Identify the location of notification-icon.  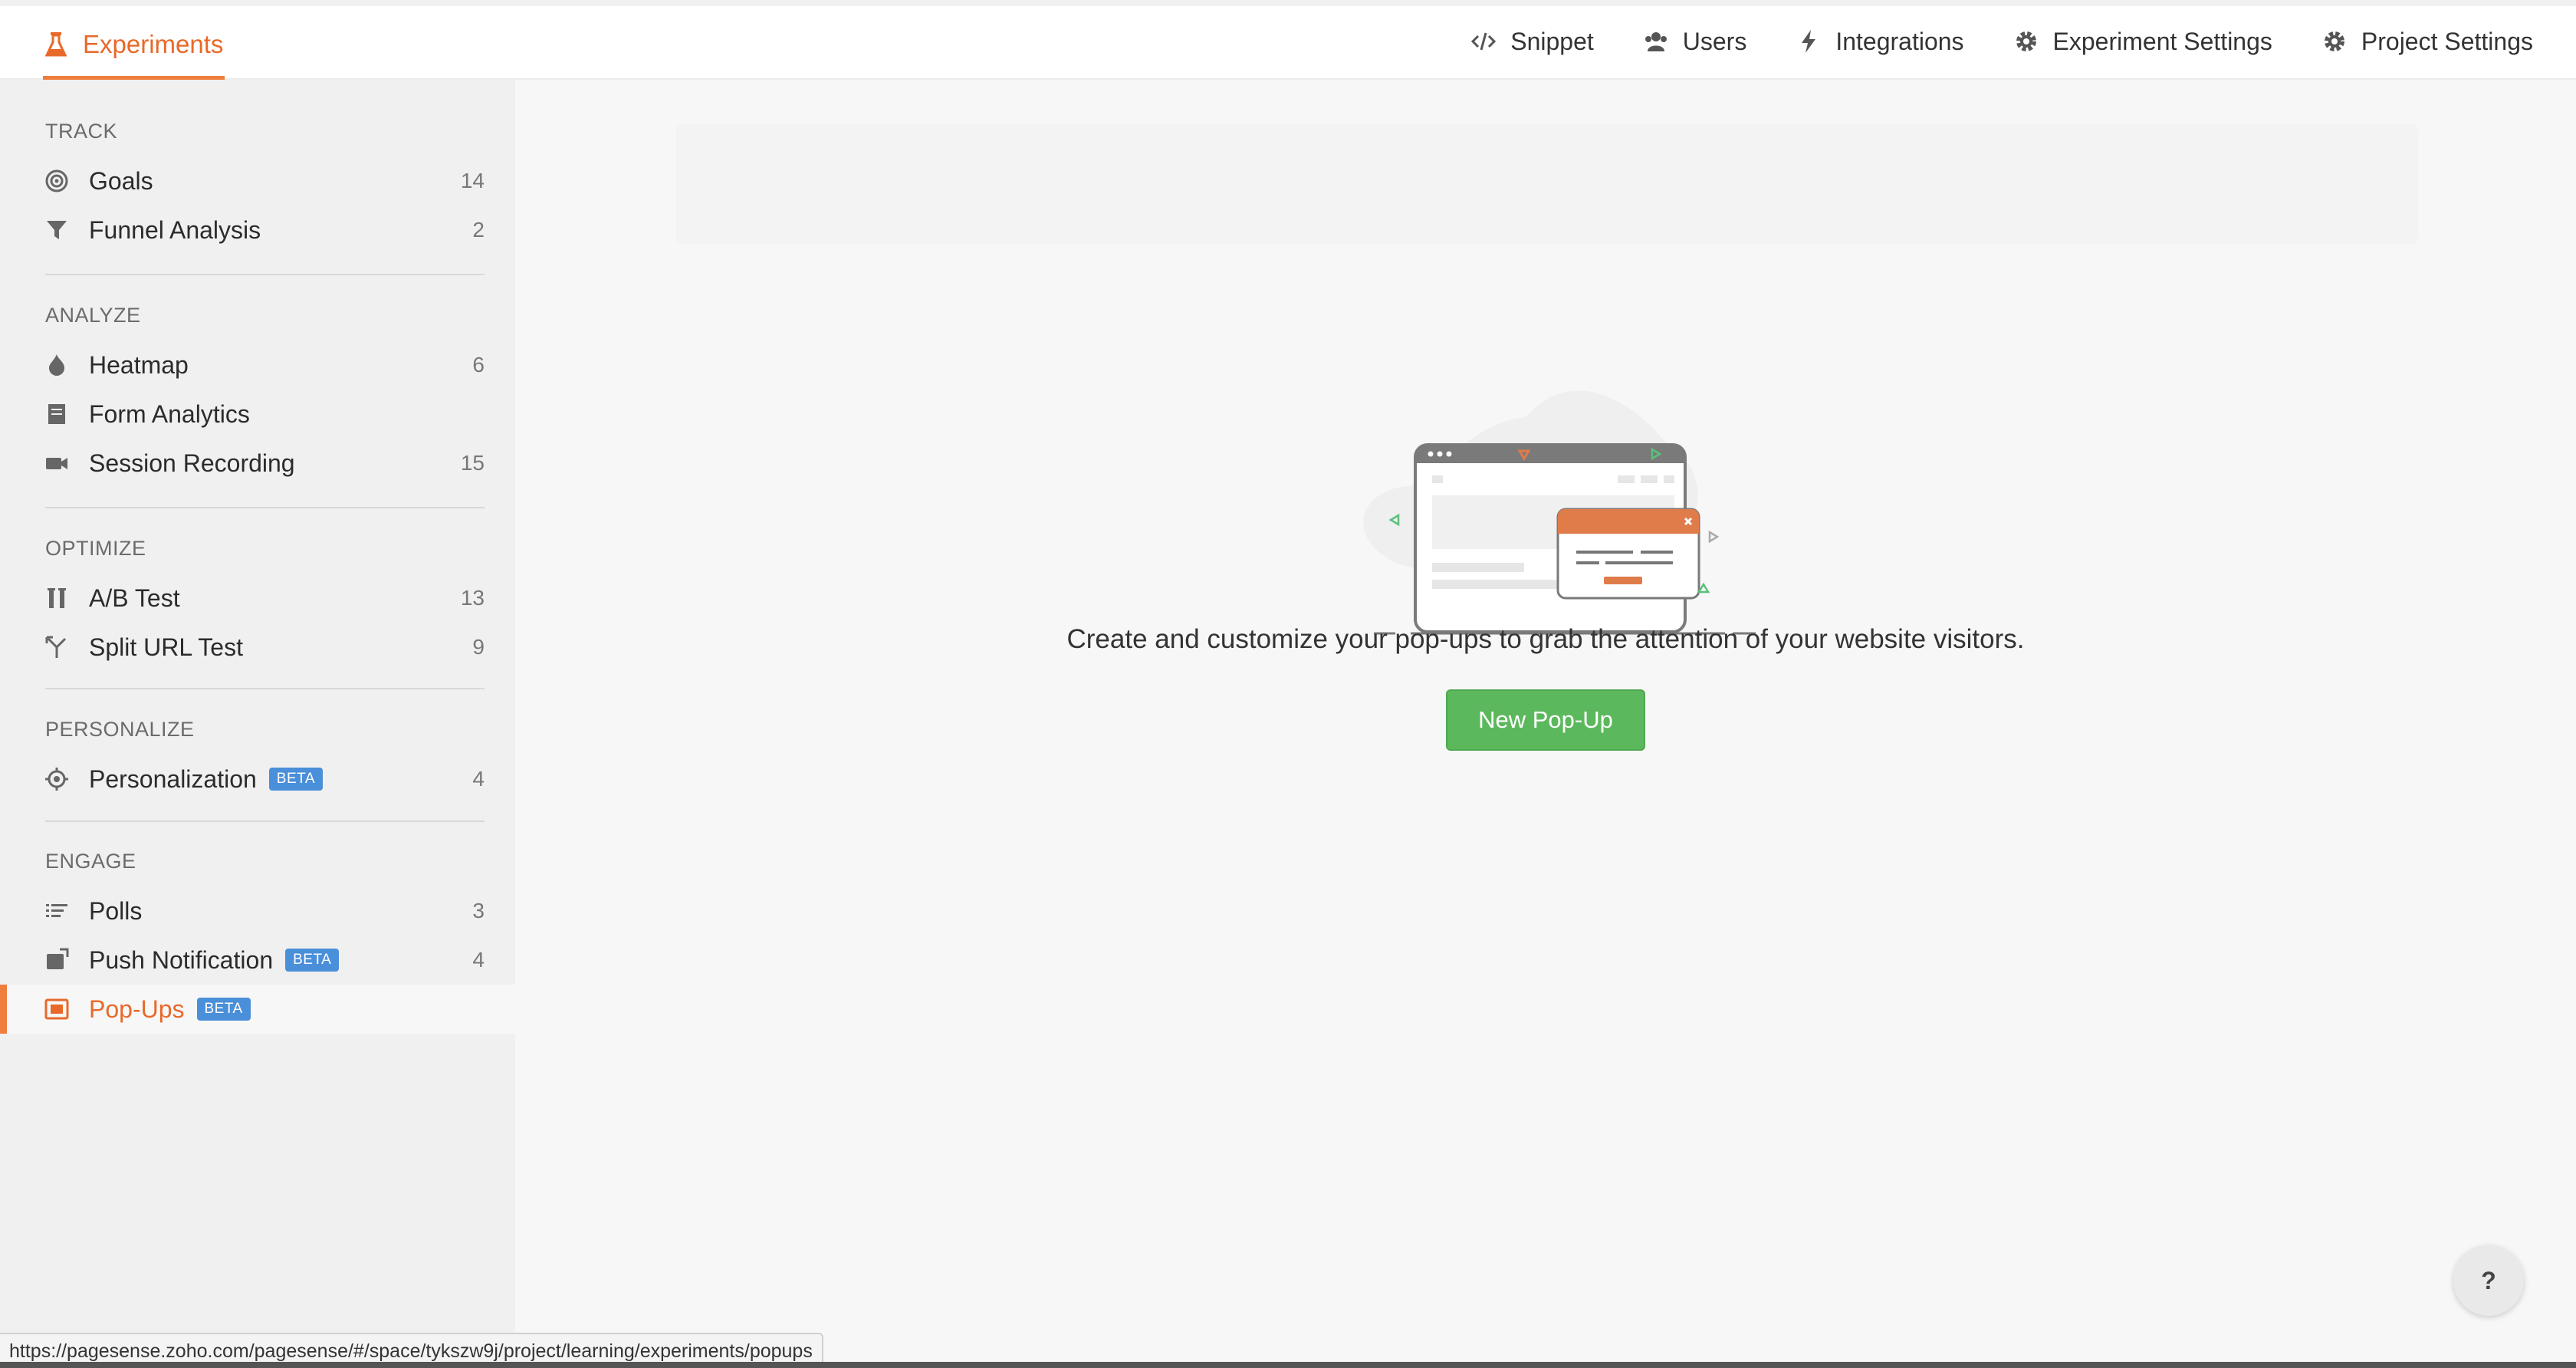
(58, 958).